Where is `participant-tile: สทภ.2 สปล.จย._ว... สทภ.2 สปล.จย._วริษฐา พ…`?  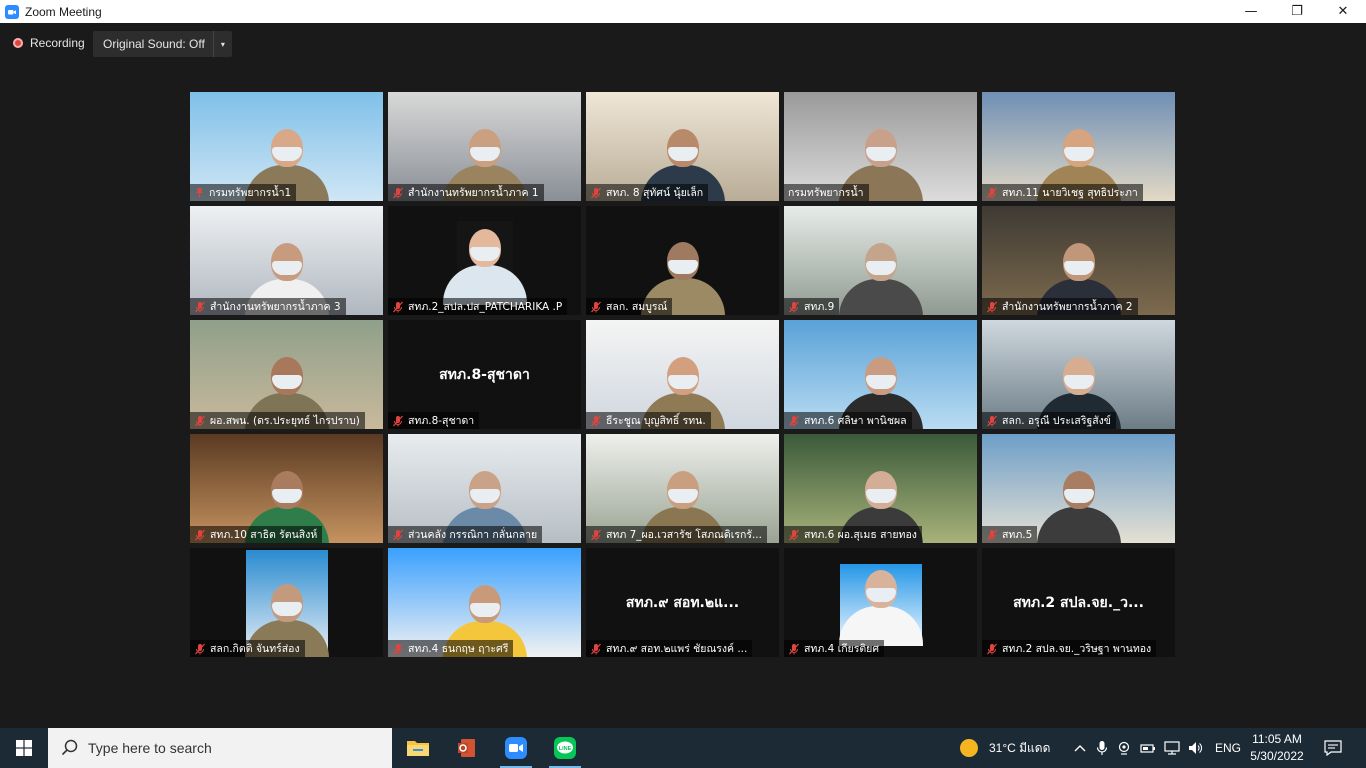
participant-tile: สทภ.2 สปล.จย._ว... สทภ.2 สปล.จย._วริษฐา พ… is located at coordinates (1078, 602).